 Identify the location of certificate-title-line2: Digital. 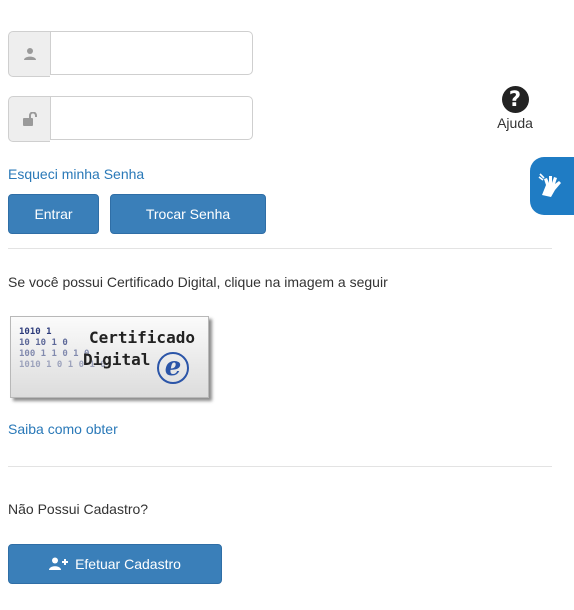
(117, 359).